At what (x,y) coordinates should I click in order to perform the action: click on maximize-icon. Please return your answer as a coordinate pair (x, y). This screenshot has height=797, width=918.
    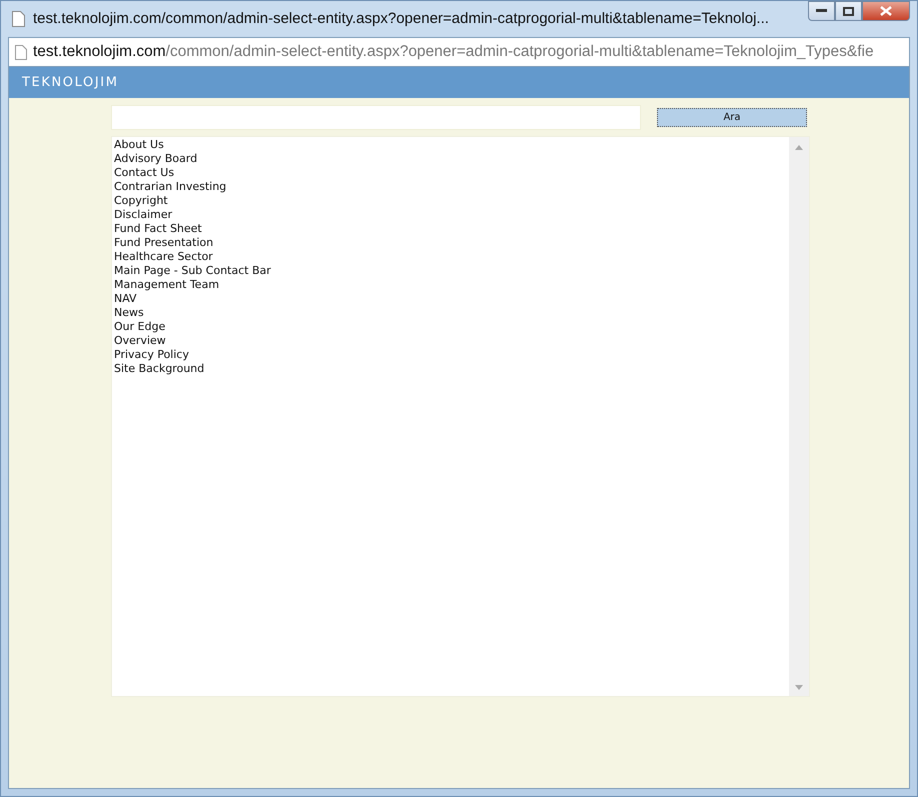
    Looking at the image, I should click on (848, 11).